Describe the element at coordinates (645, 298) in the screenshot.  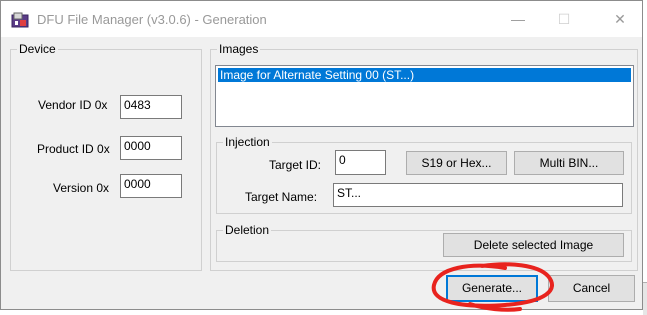
I see `background-window-edge` at that location.